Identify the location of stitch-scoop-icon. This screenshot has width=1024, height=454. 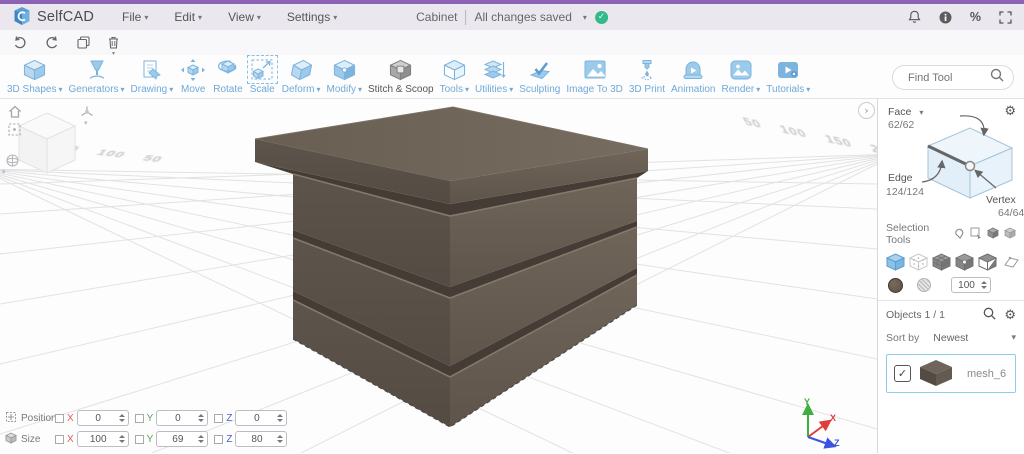
(400, 69).